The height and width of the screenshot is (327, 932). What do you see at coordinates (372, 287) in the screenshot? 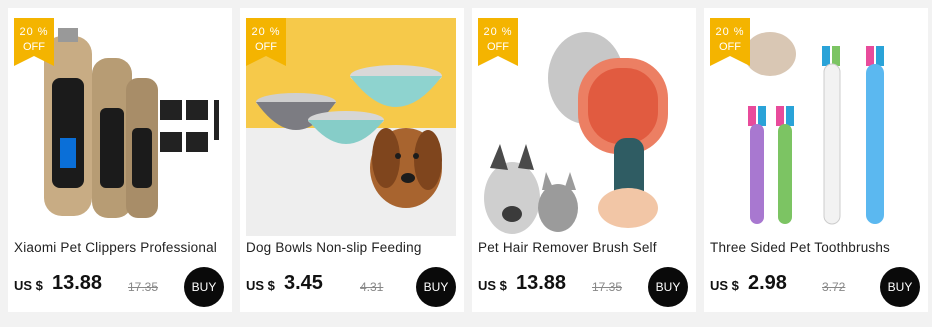
I see `original-price: 4.31` at bounding box center [372, 287].